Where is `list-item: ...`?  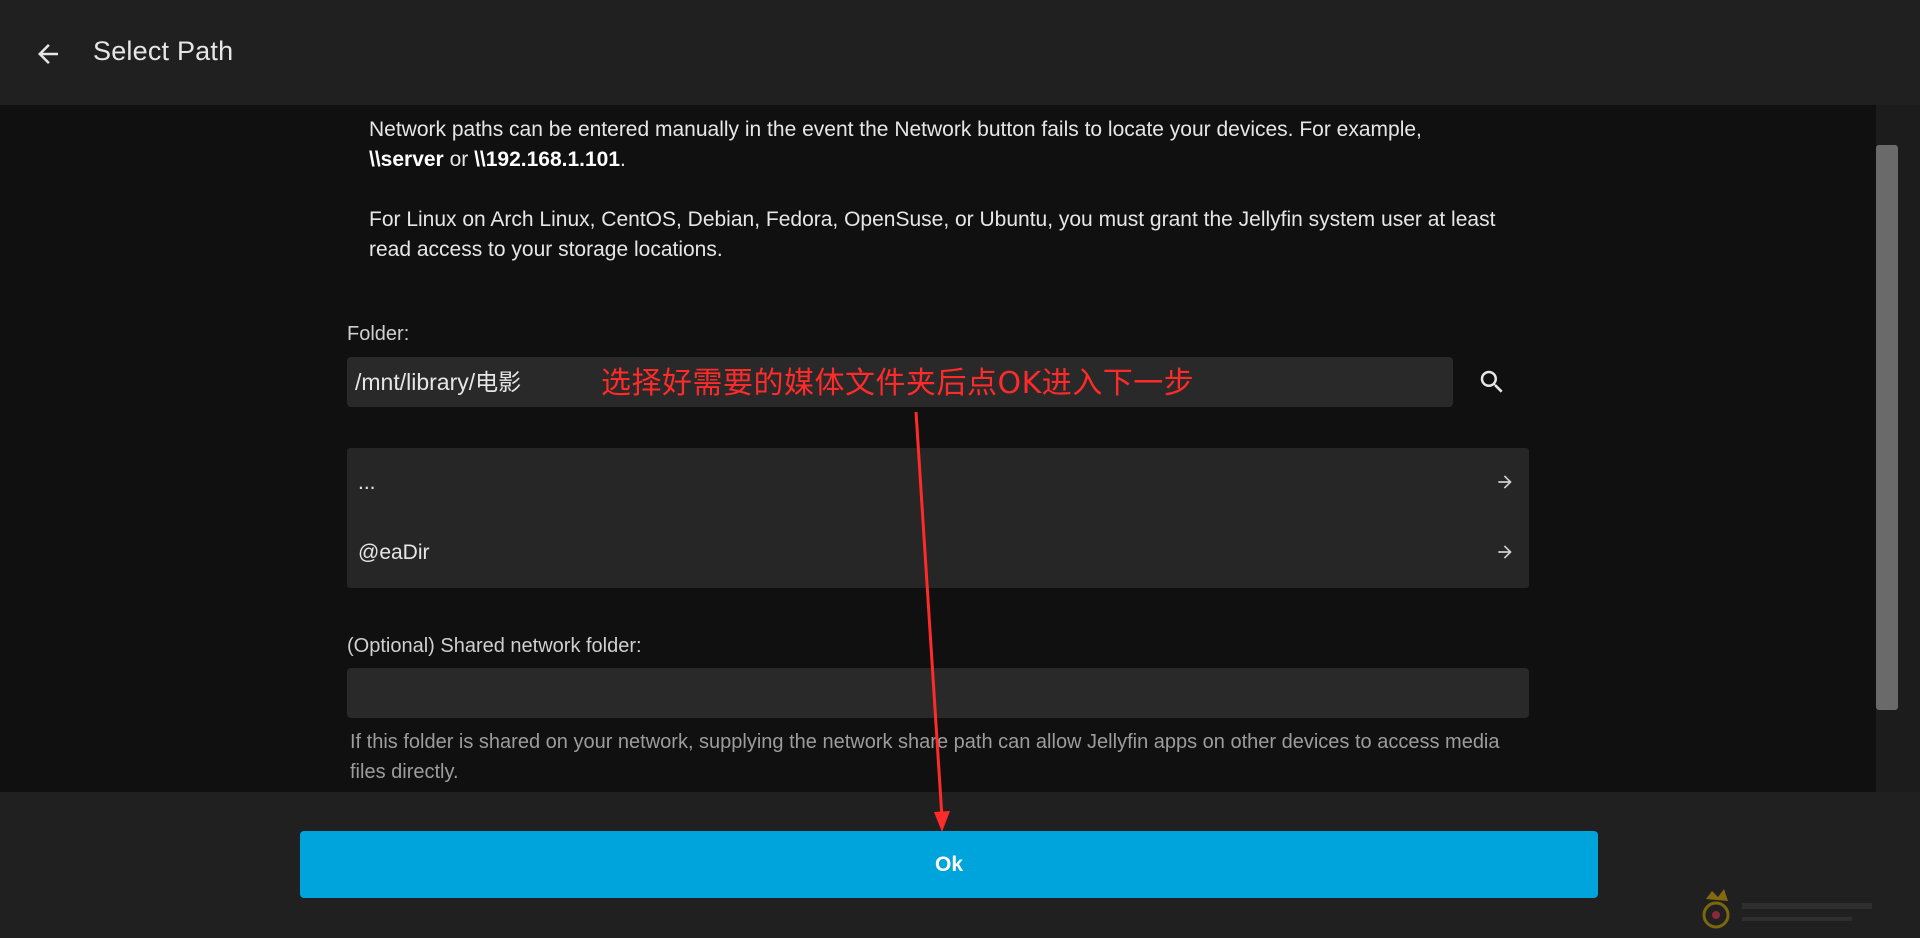
list-item: ... is located at coordinates (938, 483).